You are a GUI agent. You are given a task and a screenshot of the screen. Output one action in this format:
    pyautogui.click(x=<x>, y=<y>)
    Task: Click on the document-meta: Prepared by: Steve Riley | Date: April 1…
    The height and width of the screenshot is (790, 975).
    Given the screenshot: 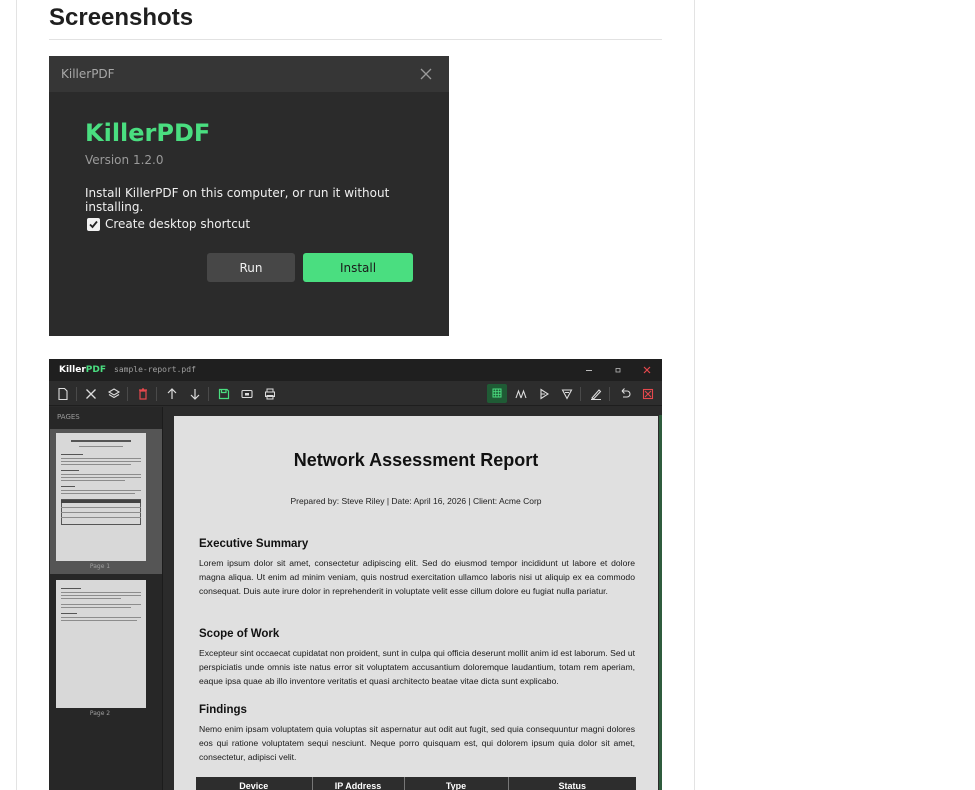 What is the action you would take?
    pyautogui.click(x=416, y=501)
    